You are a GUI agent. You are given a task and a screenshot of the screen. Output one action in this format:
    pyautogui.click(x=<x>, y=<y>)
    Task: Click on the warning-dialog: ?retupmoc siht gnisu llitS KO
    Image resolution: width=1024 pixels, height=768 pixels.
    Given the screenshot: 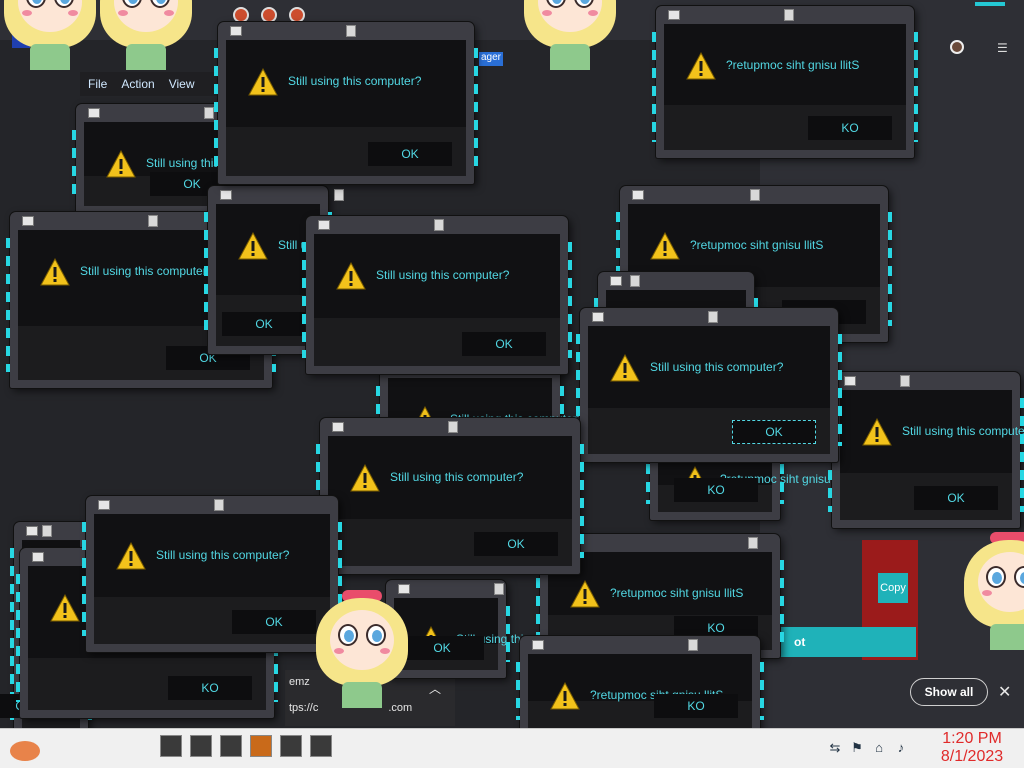 What is the action you would take?
    pyautogui.click(x=785, y=82)
    